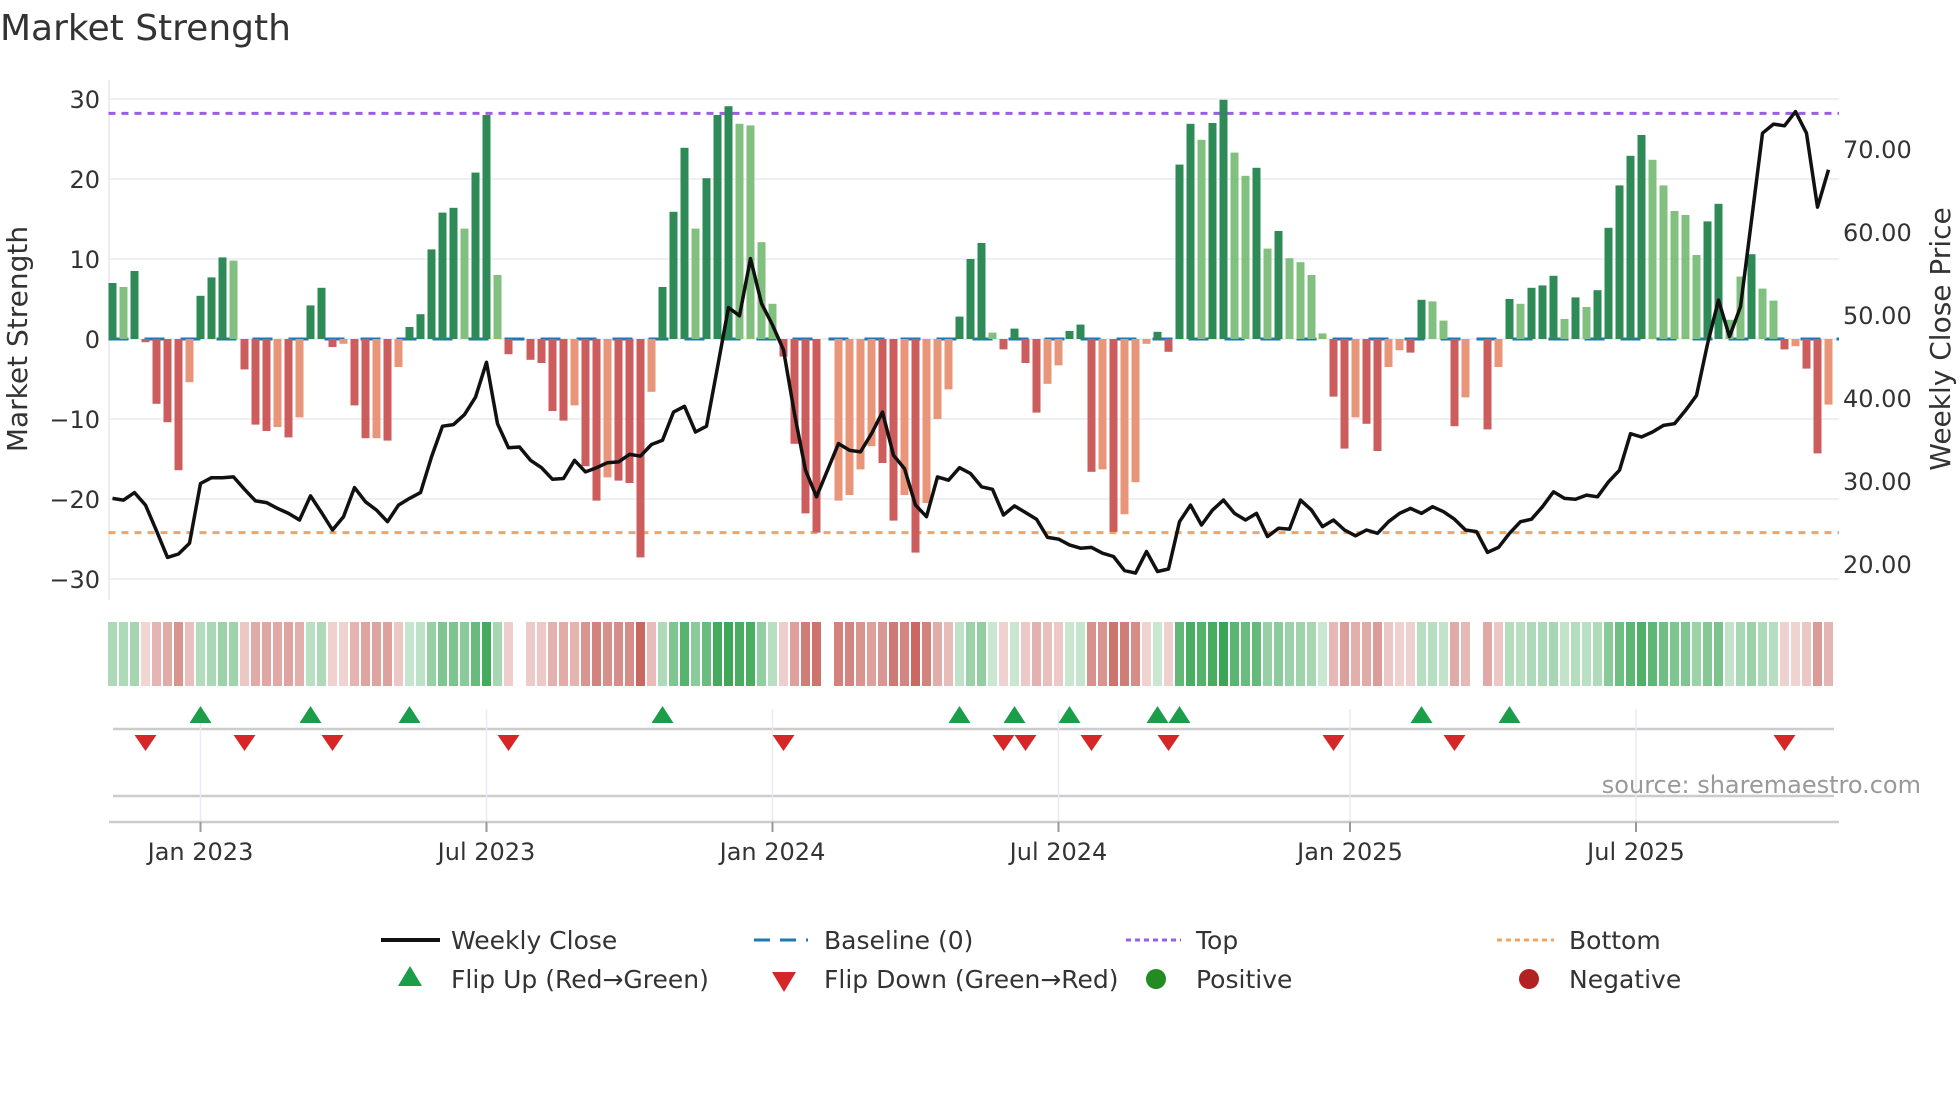 This screenshot has width=1960, height=1106. What do you see at coordinates (1877, 565) in the screenshot?
I see `y2-tick-label: 20.00` at bounding box center [1877, 565].